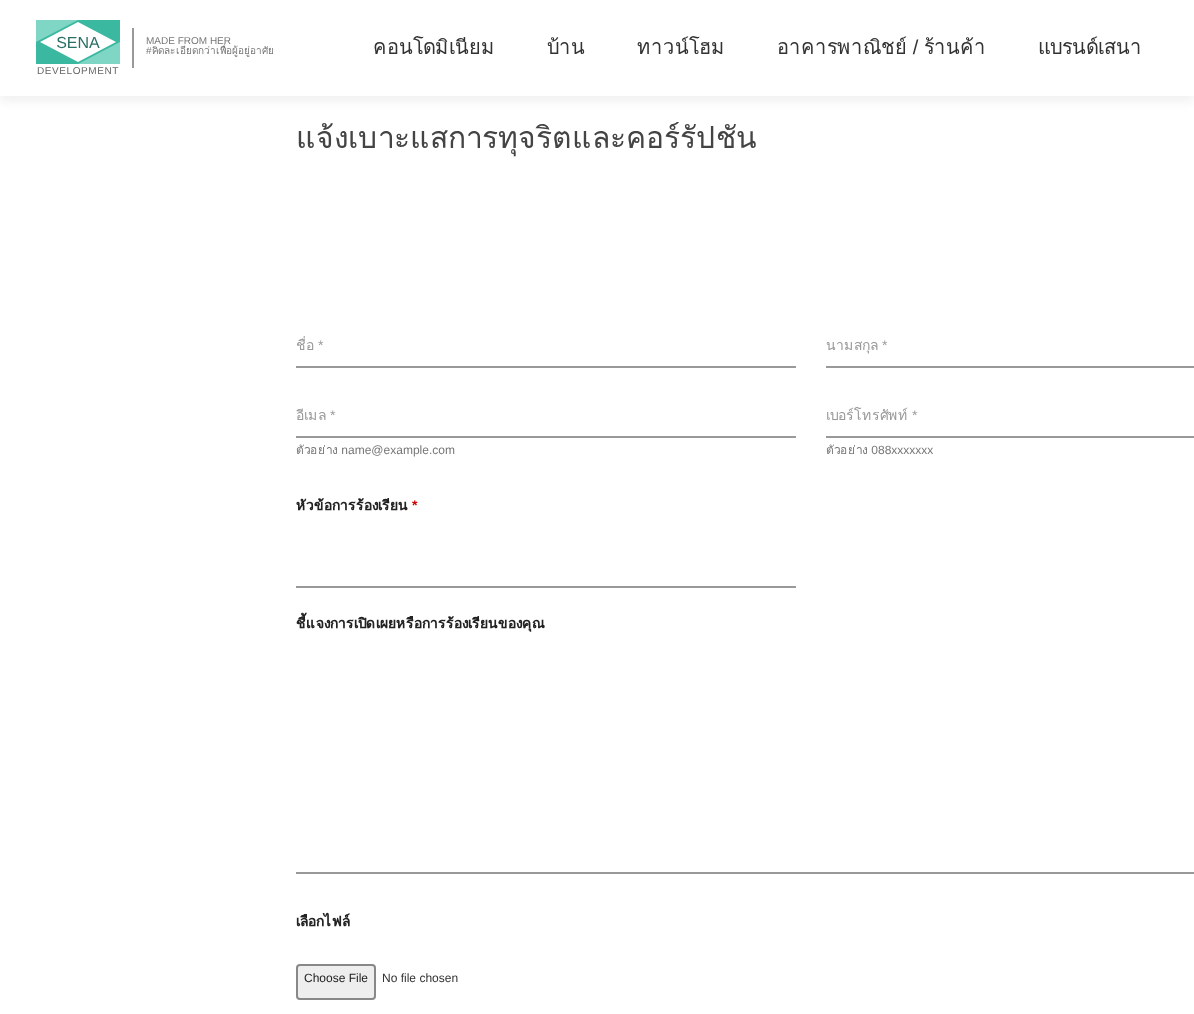  Describe the element at coordinates (1090, 48) in the screenshot. I see `nav-link: แบรนด์เสนา` at that location.